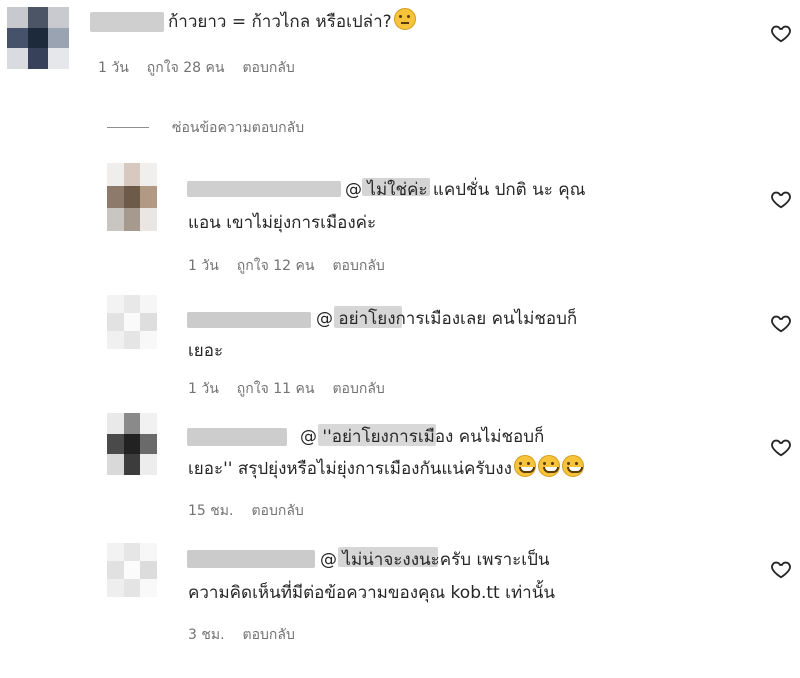 This screenshot has height=678, width=800. What do you see at coordinates (211, 511) in the screenshot?
I see `reply-time: 15 ชม.` at bounding box center [211, 511].